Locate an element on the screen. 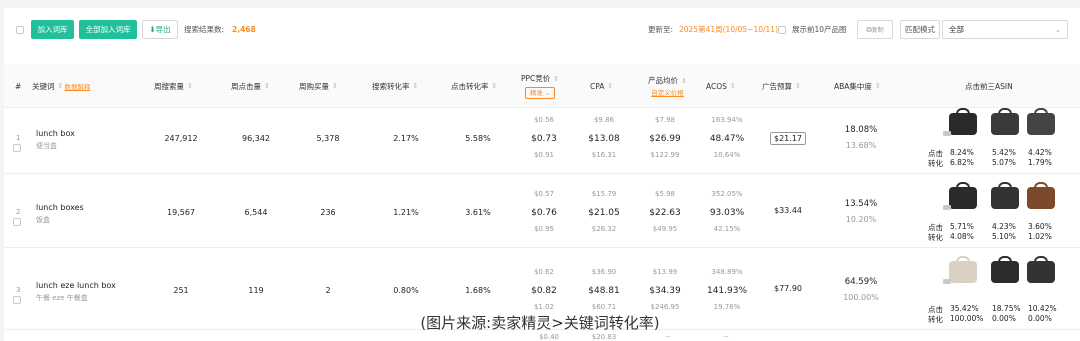  asin-click-rate: 4.23% is located at coordinates (1004, 226).